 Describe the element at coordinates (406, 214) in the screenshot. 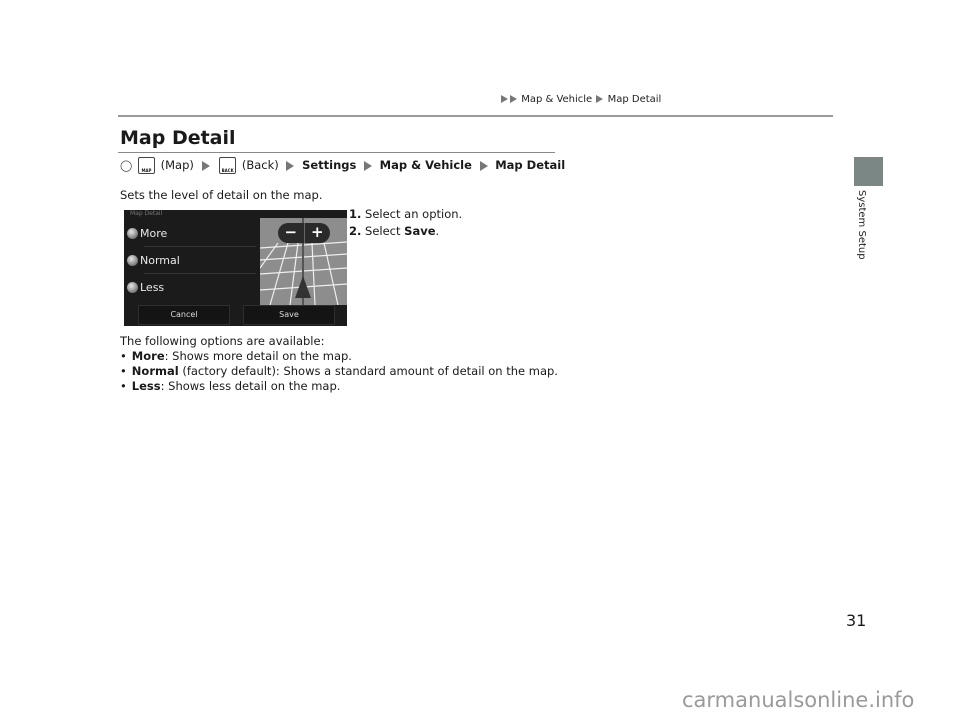

I see `step-1: 1. Select an option.` at that location.